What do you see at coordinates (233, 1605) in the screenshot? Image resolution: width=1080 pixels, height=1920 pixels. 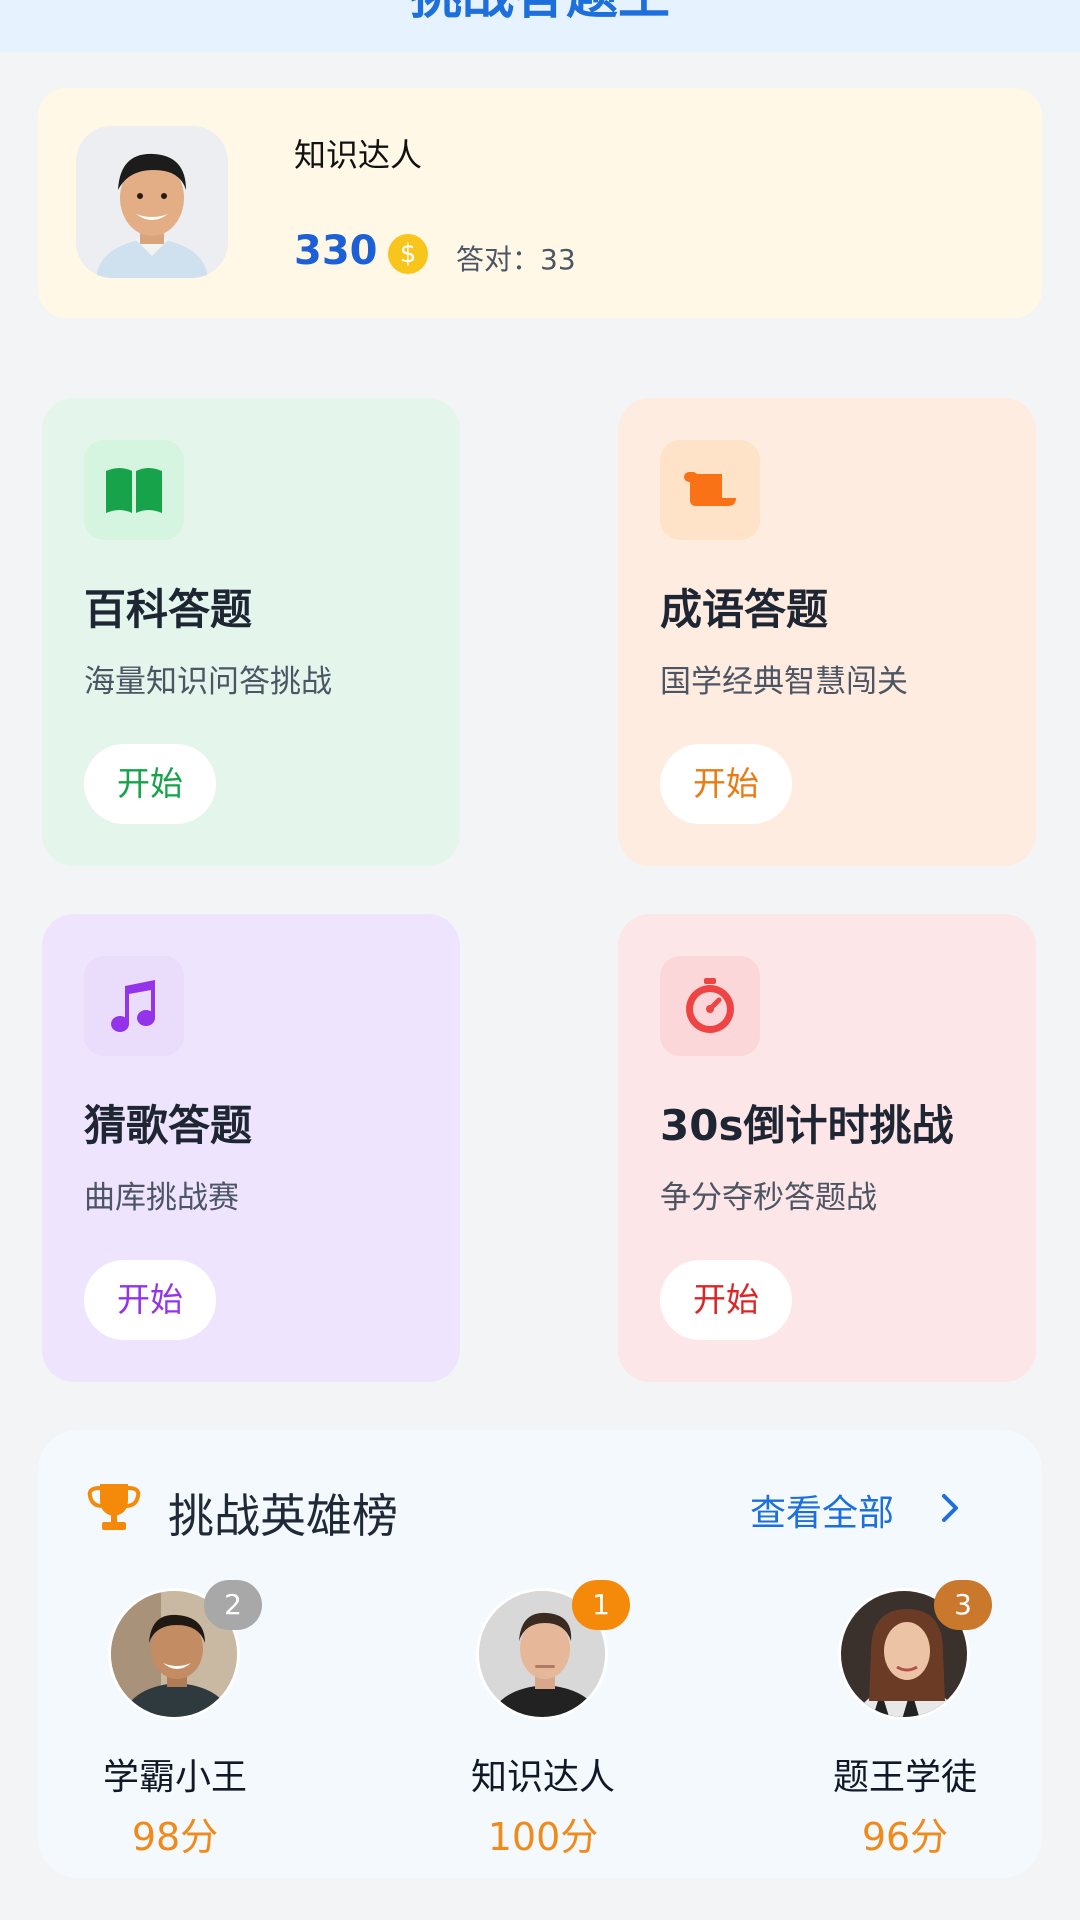 I see `rank-badge: 2` at bounding box center [233, 1605].